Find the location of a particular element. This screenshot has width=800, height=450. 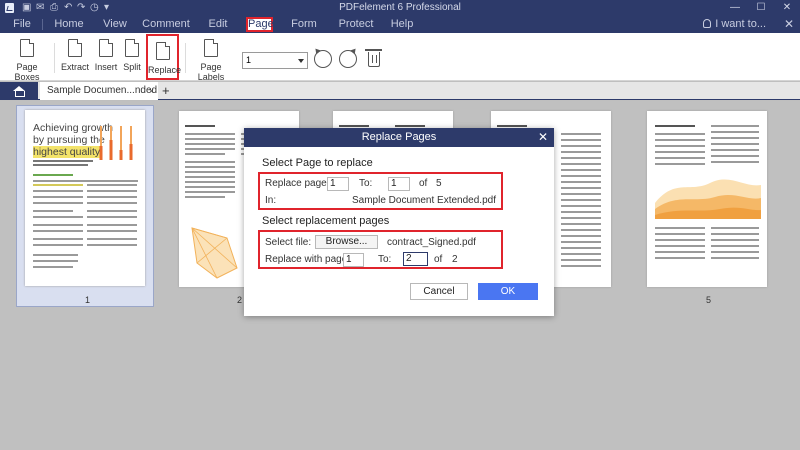

close-document-icon: ✕ is located at coordinates (789, 24).